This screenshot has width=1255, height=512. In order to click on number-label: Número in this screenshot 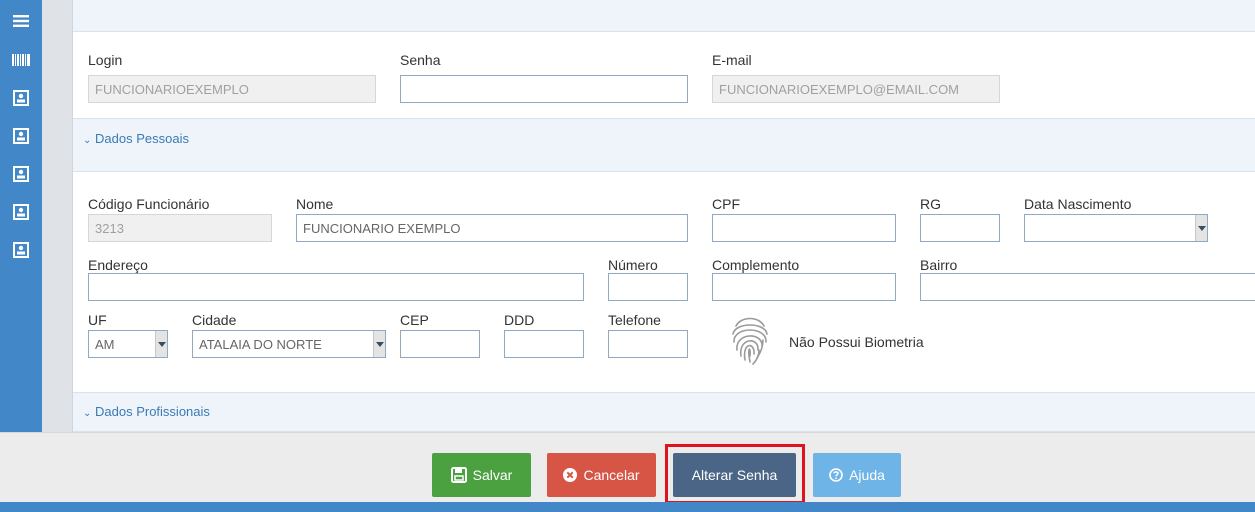, I will do `click(633, 265)`.